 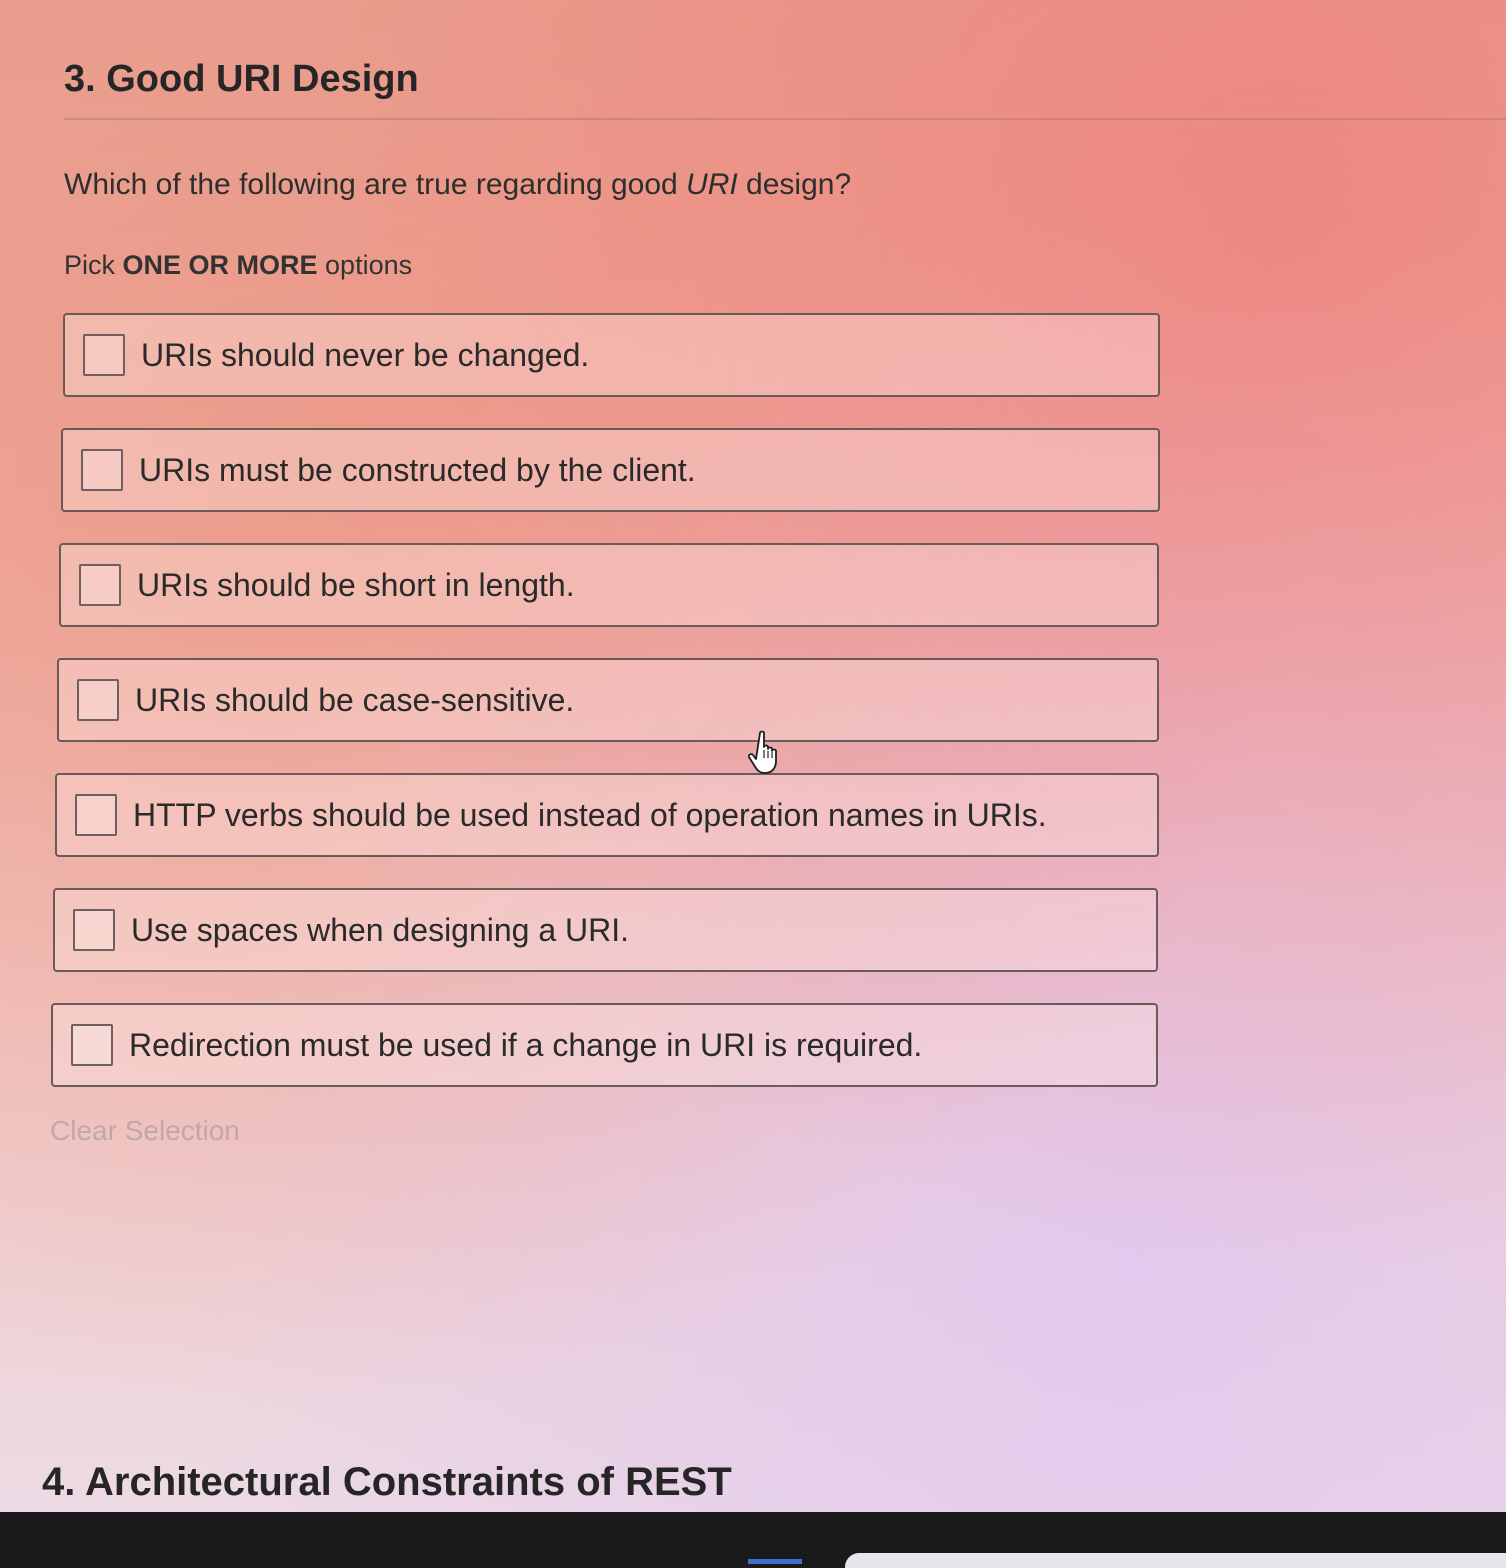 What do you see at coordinates (145, 1131) in the screenshot?
I see `clear-selection-link: Clear Selection` at bounding box center [145, 1131].